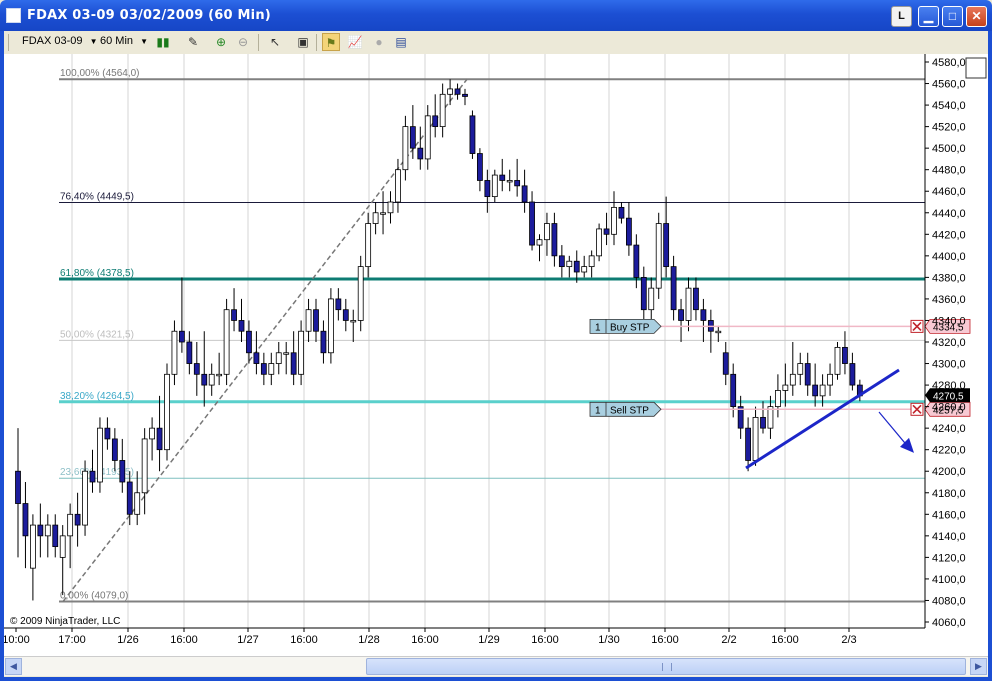 The width and height of the screenshot is (992, 681). I want to click on price-label: 4360,0, so click(949, 300).